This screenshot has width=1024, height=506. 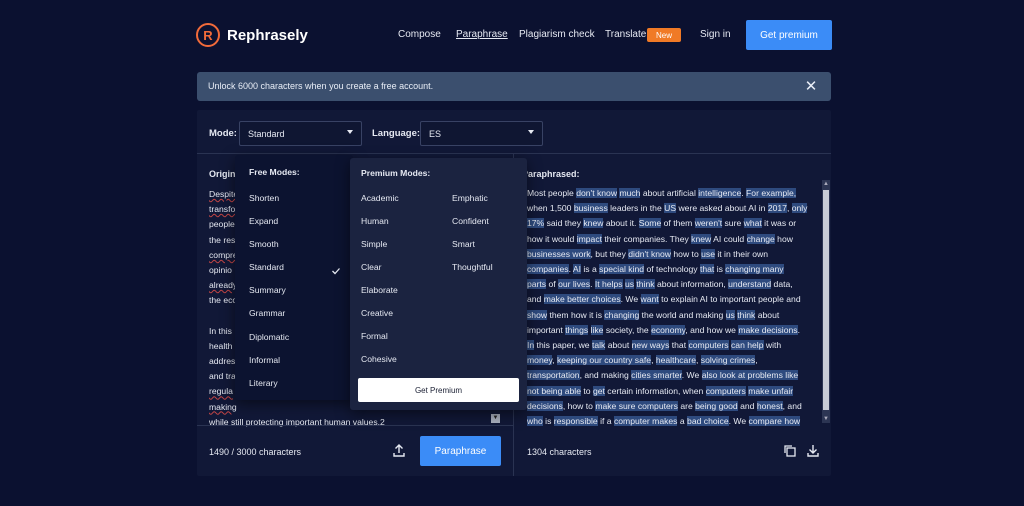 I want to click on close-icon: ✕, so click(x=811, y=87).